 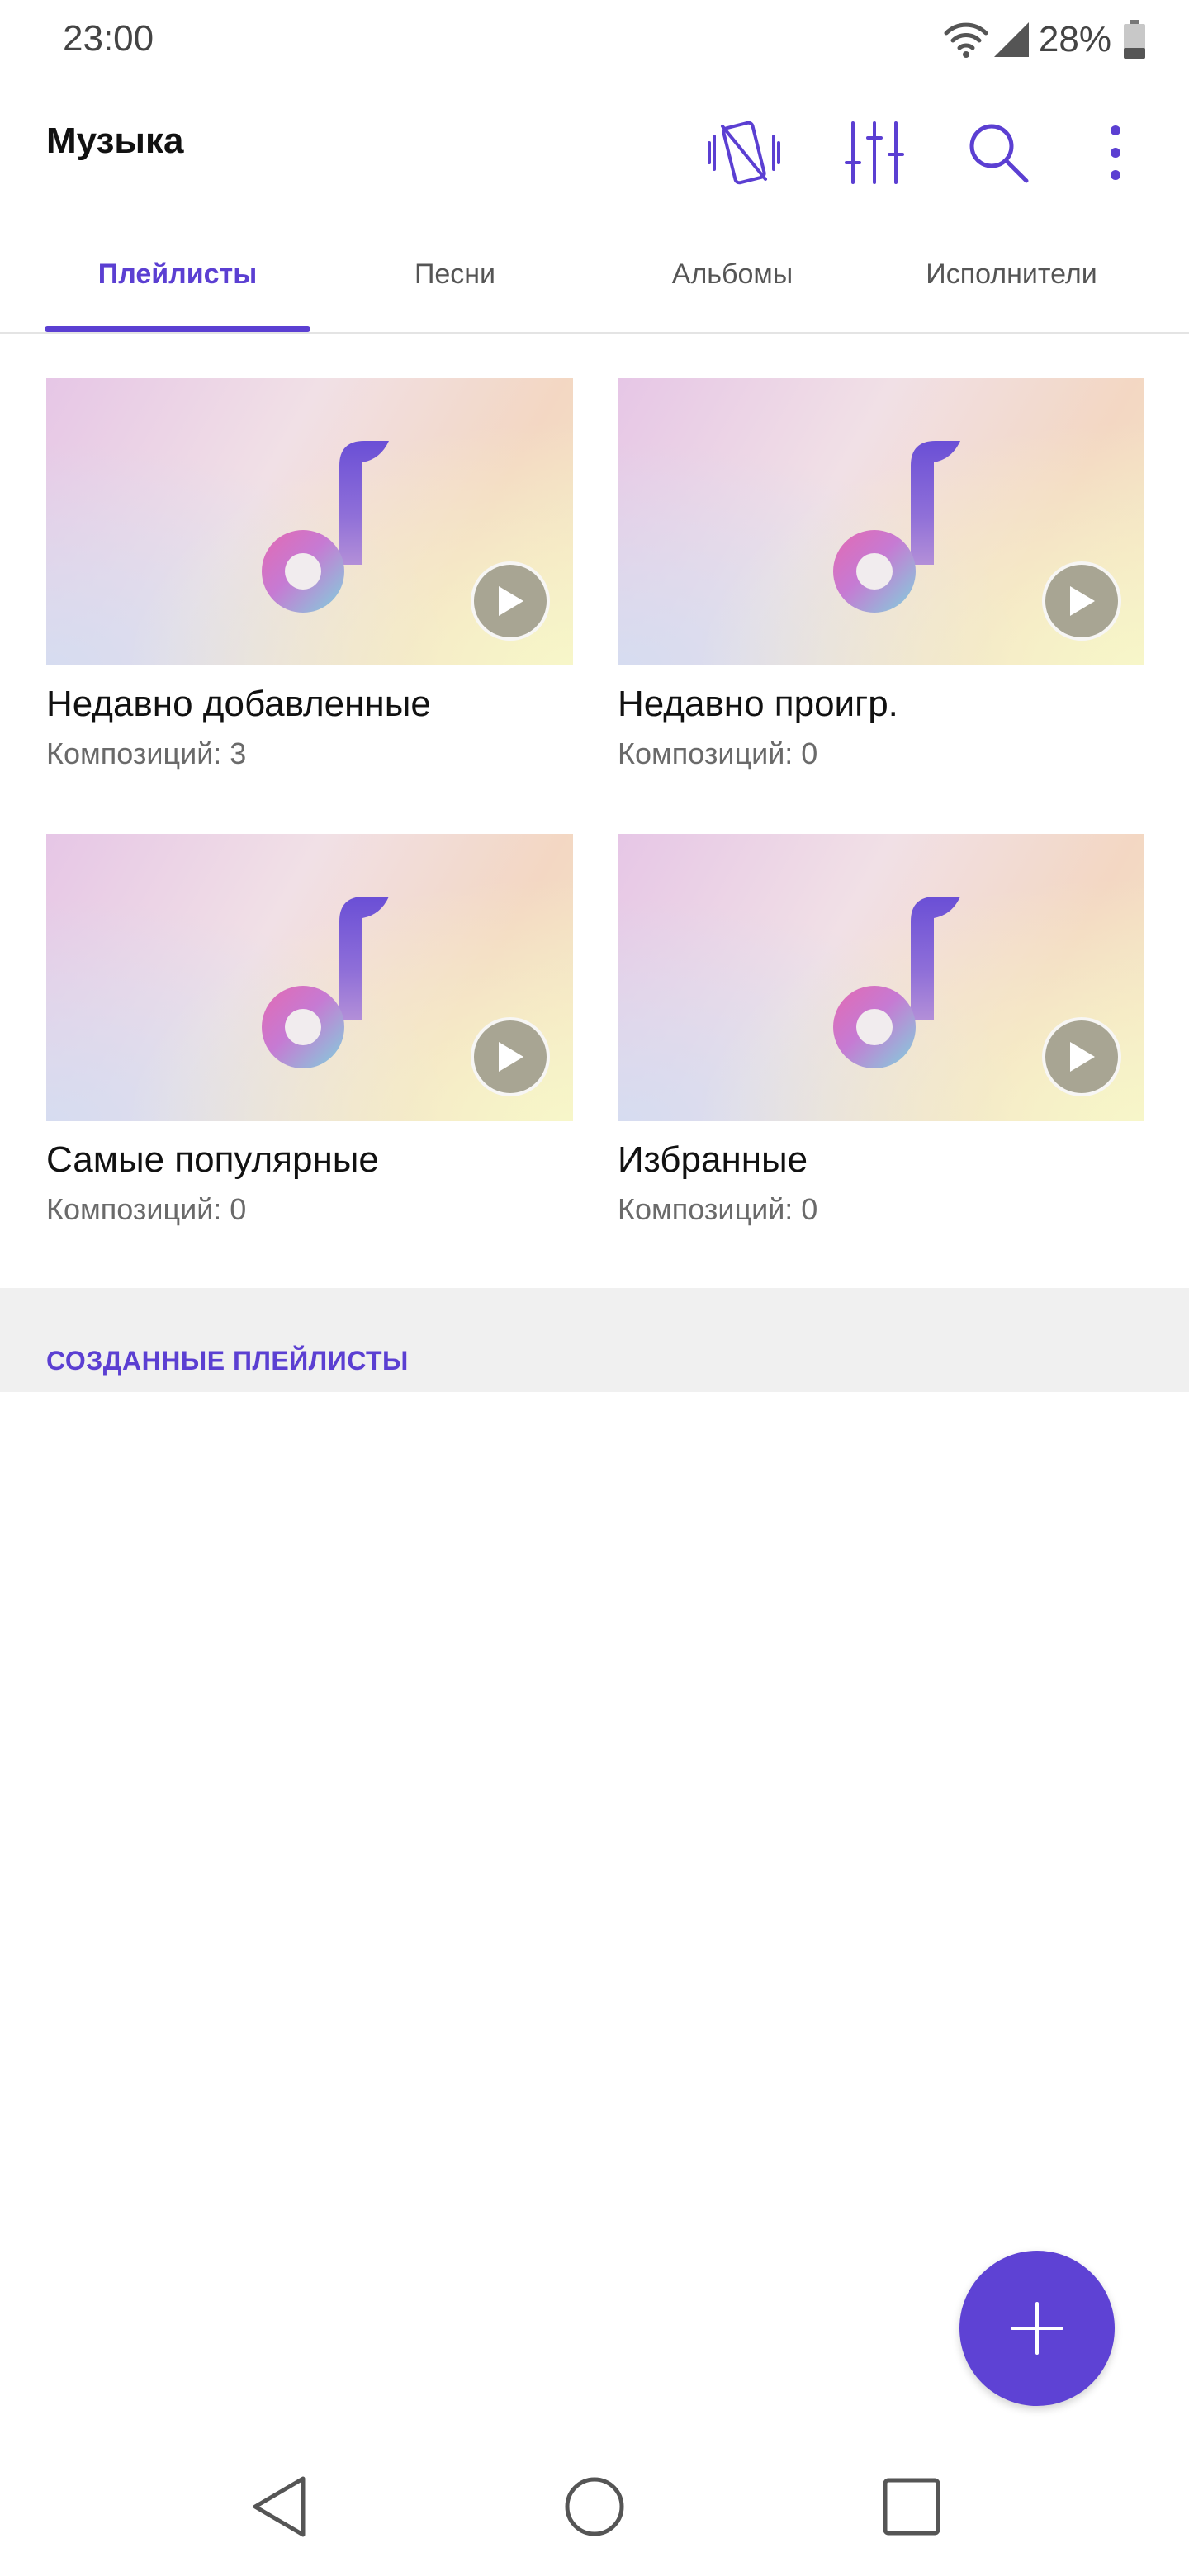 I want to click on playlist-track-count: Композиций: 3, so click(x=146, y=753).